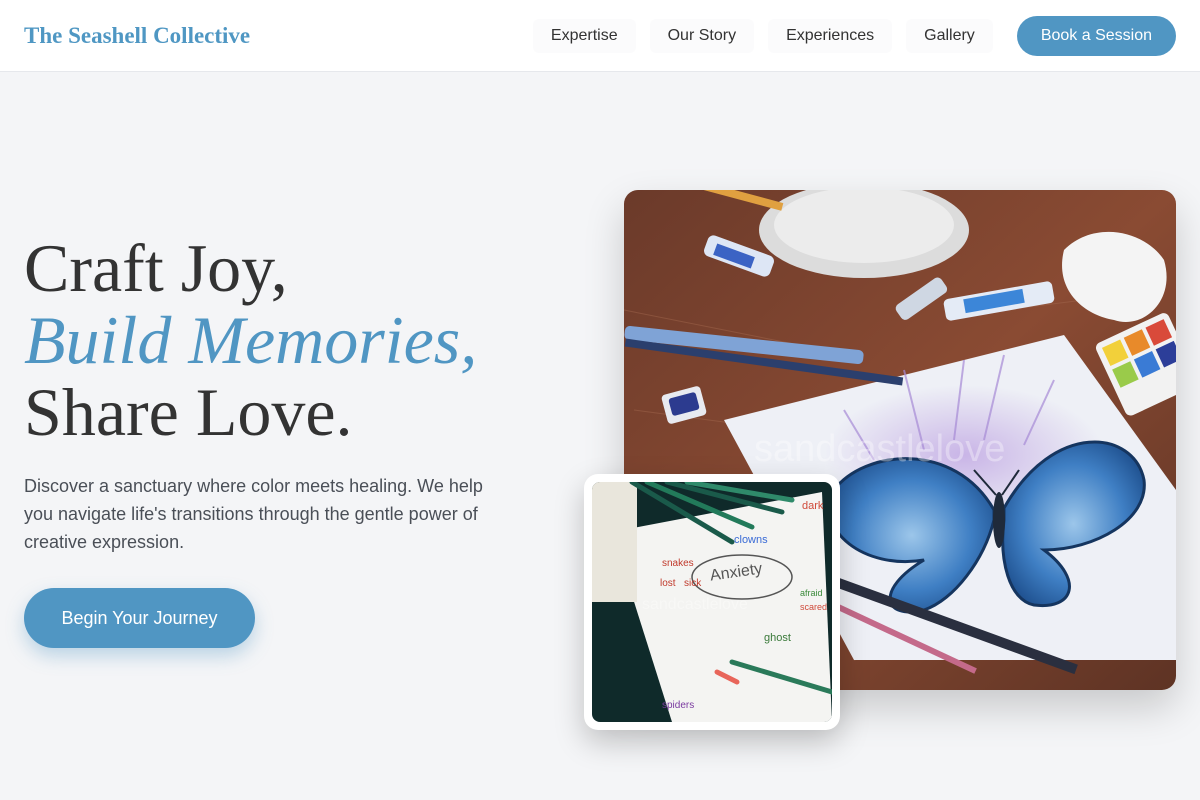 Image resolution: width=1200 pixels, height=800 pixels. Describe the element at coordinates (702, 35) in the screenshot. I see `nav-our-story: Our Story` at that location.